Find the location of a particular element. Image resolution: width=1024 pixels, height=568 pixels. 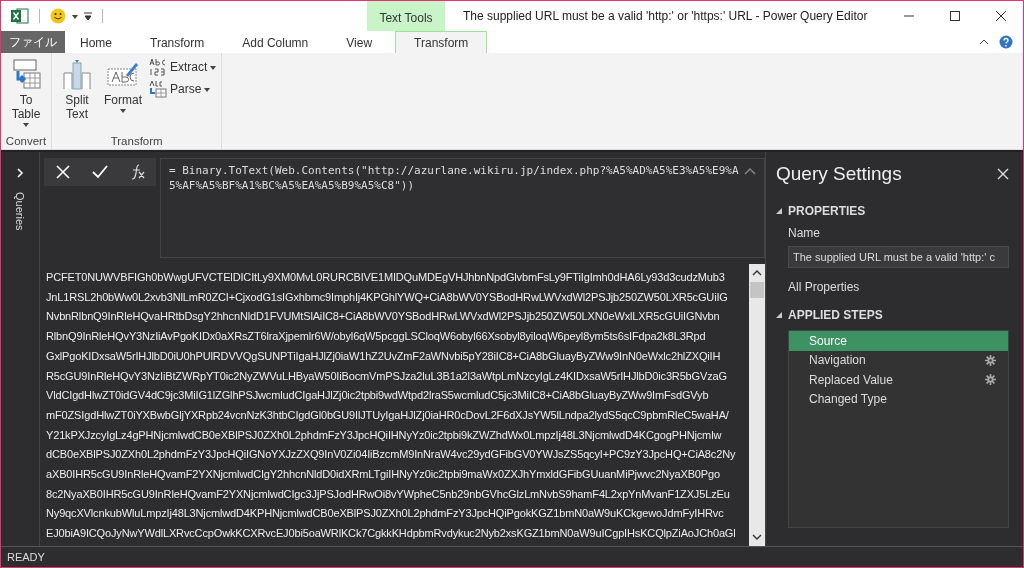

close-icon is located at coordinates (1001, 16).